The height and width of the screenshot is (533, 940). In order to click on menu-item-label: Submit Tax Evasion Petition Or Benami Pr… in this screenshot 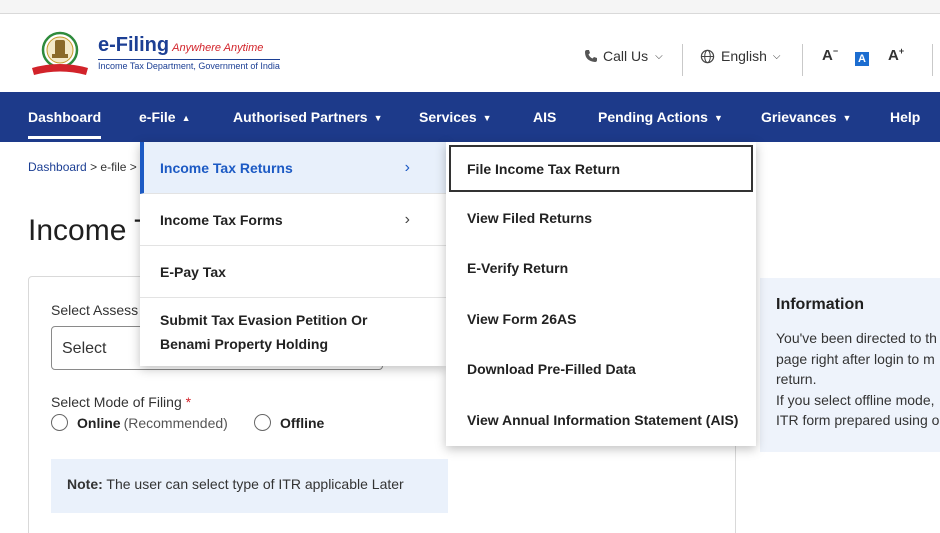, I will do `click(264, 332)`.